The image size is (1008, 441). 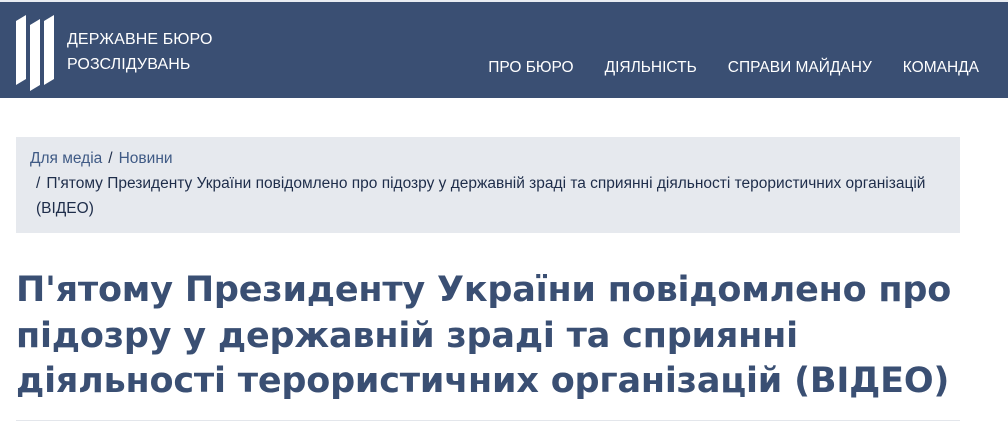 I want to click on title-divider, so click(x=488, y=420).